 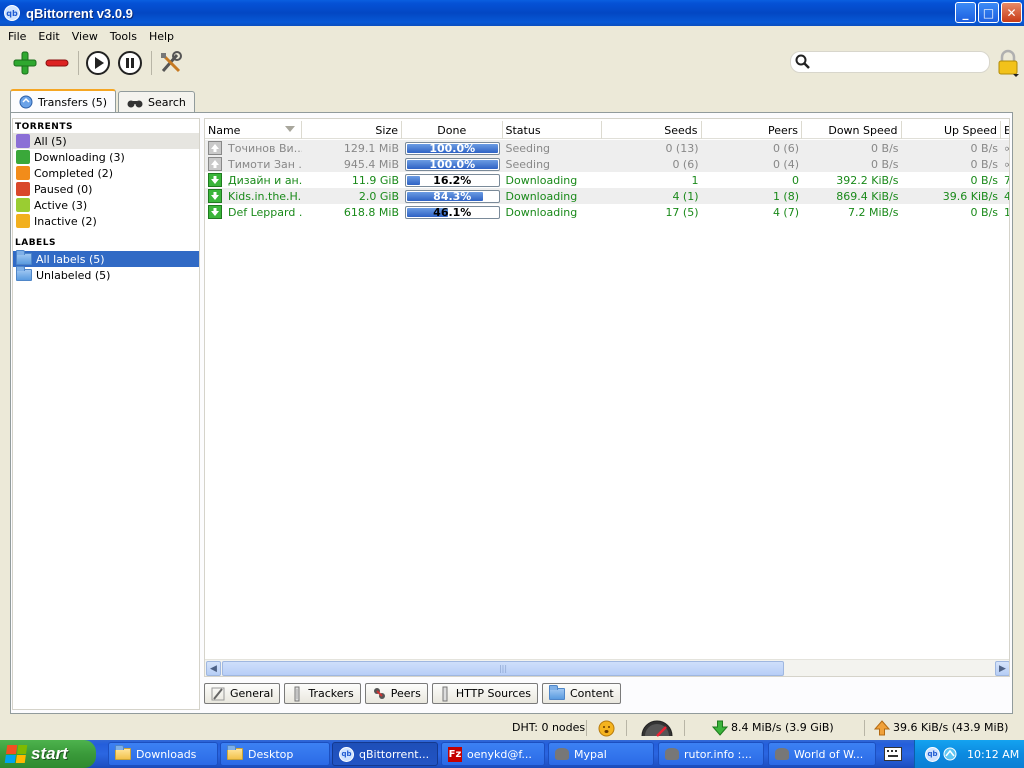 I want to click on start-label: start, so click(x=49, y=753).